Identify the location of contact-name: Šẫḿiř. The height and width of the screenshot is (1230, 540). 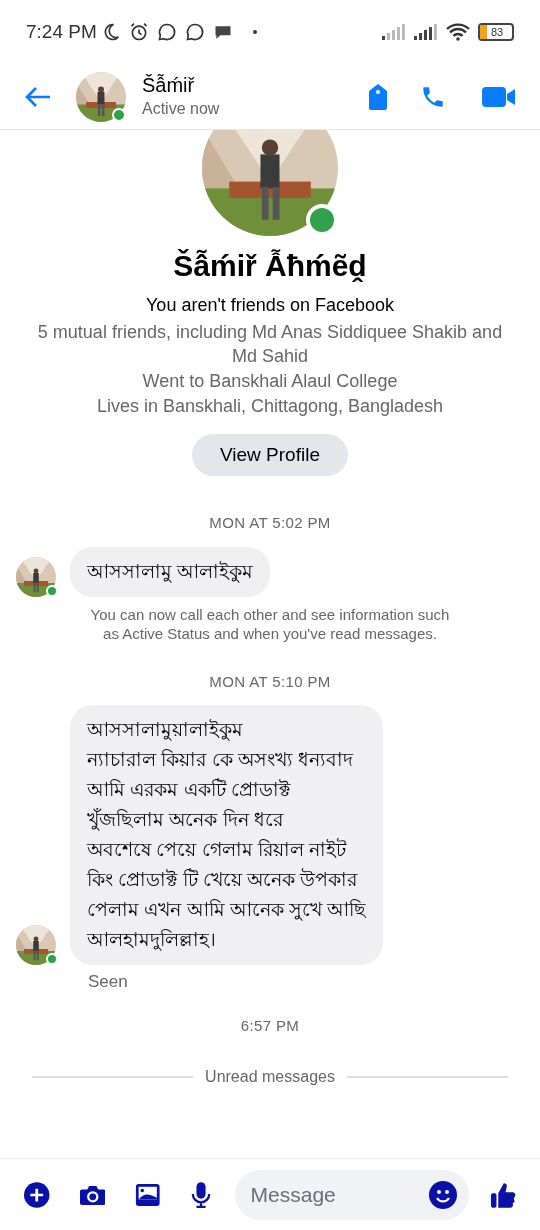
(169, 84).